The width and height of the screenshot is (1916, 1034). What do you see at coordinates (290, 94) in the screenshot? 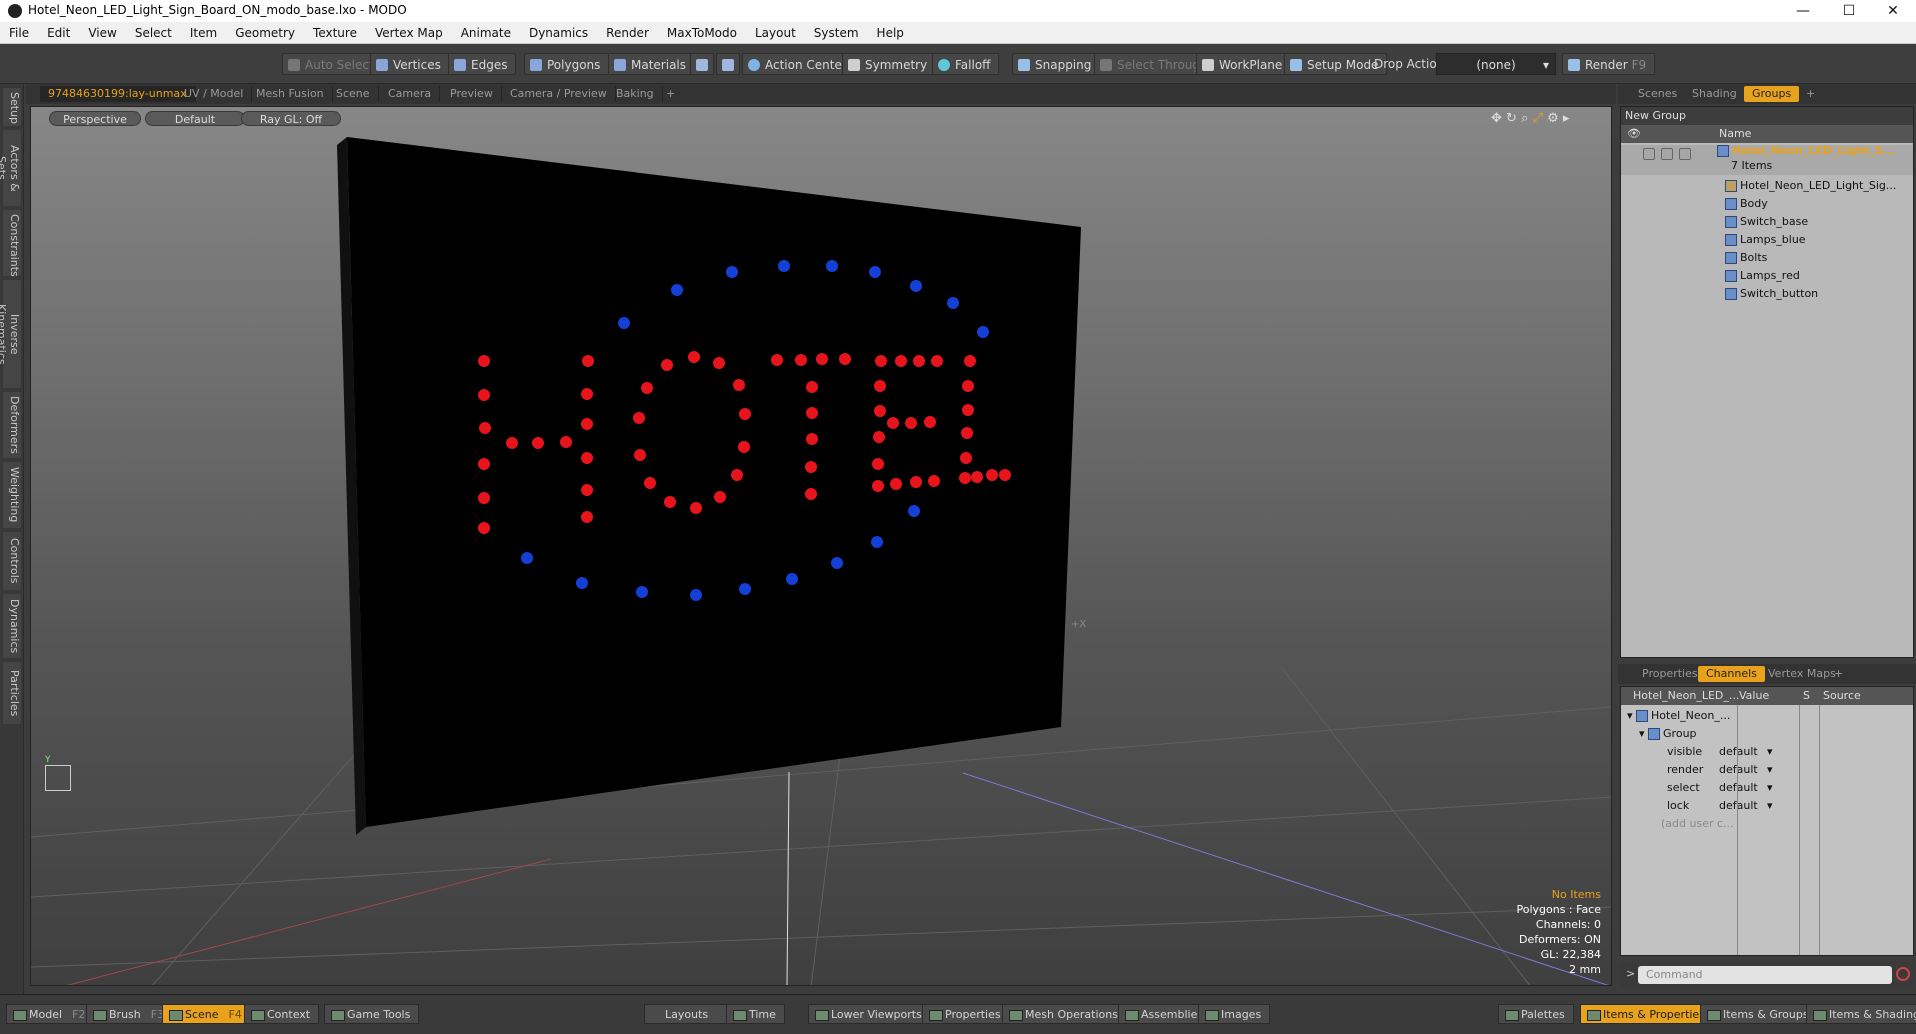
I see `tab-mesh-fusion: Mesh Fusion` at bounding box center [290, 94].